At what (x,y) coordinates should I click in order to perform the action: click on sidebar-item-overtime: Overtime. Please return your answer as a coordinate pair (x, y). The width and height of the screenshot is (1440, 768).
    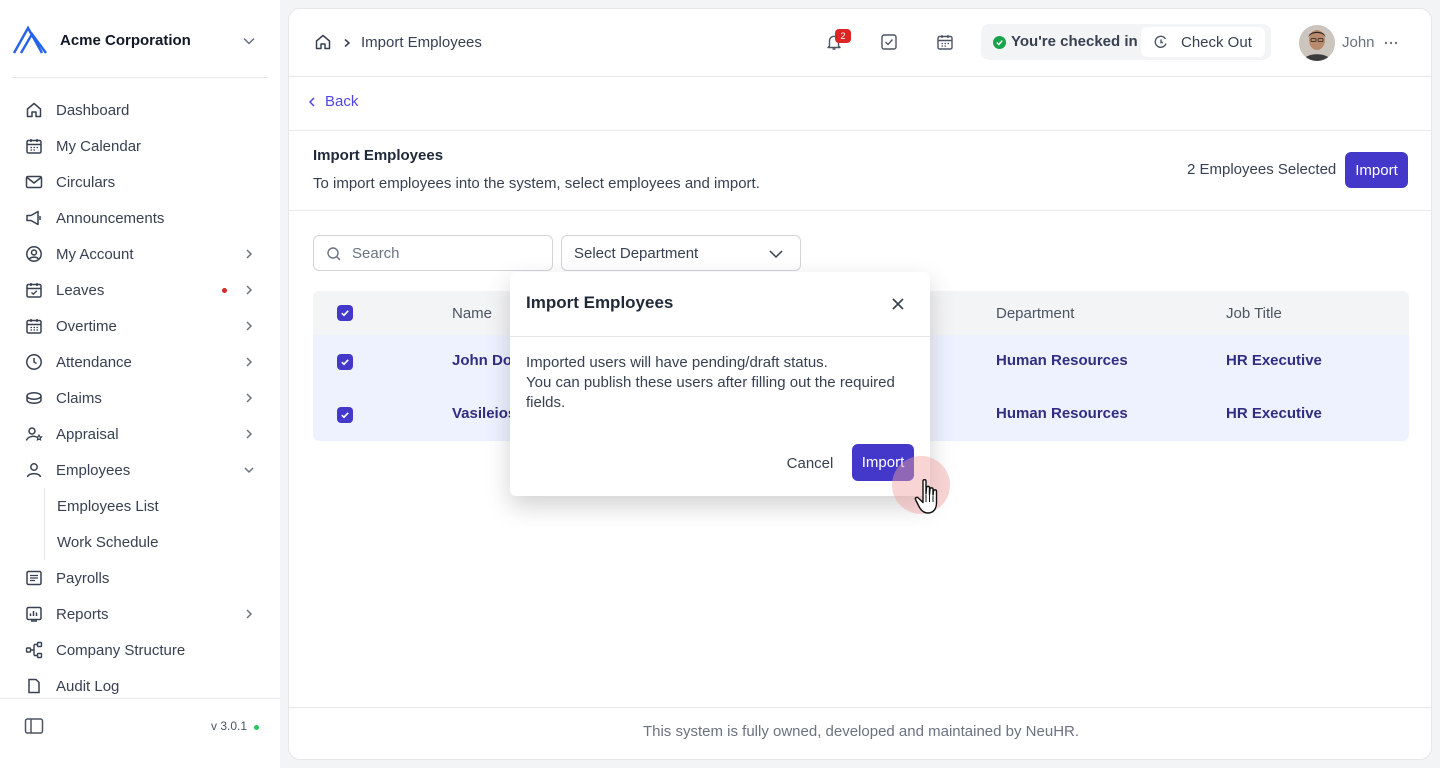
    Looking at the image, I should click on (140, 326).